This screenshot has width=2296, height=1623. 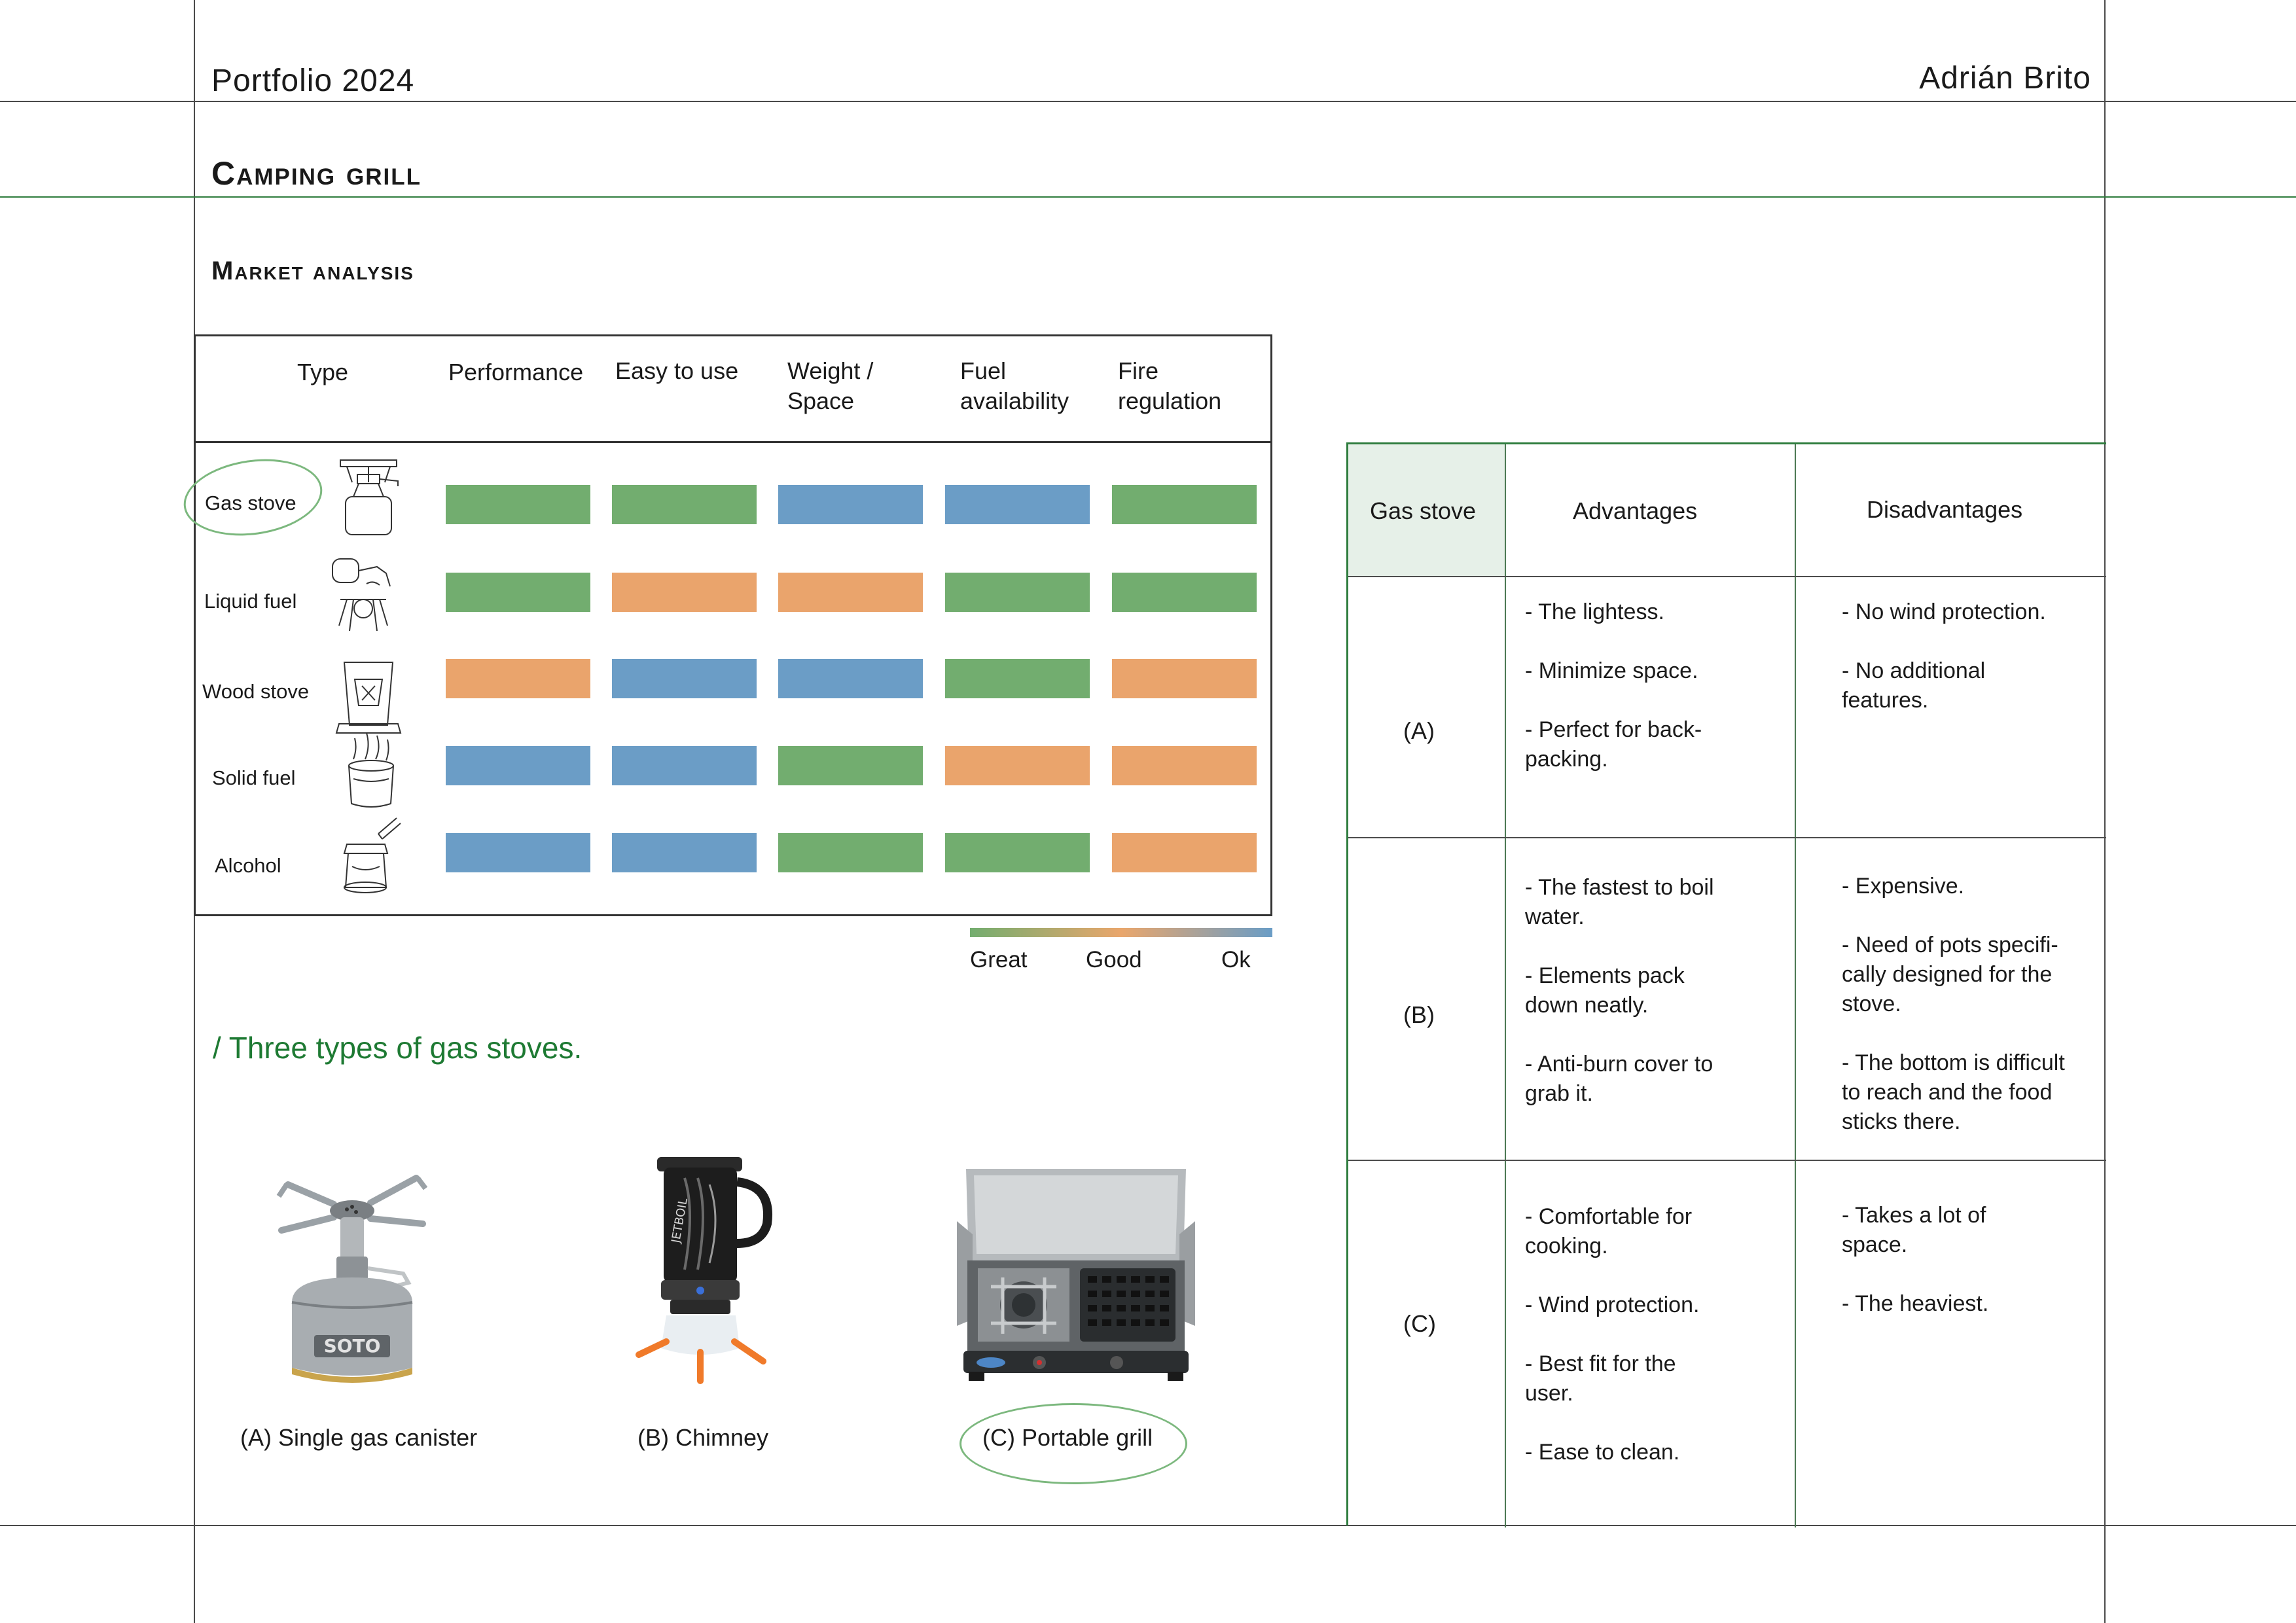 I want to click on alcohol-stove-icon, so click(x=372, y=855).